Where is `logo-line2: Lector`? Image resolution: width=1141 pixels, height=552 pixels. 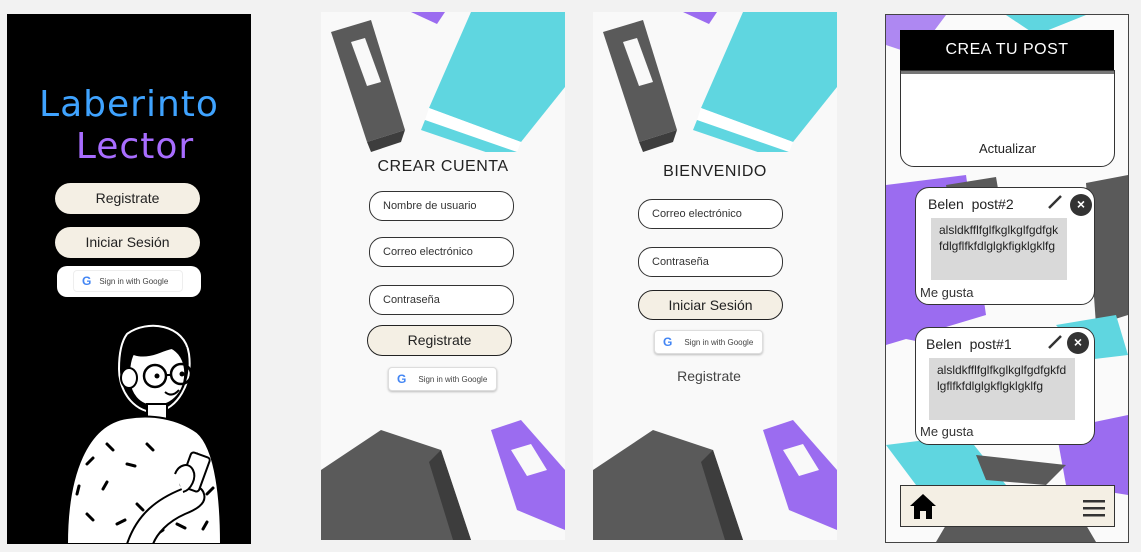 logo-line2: Lector is located at coordinates (135, 146).